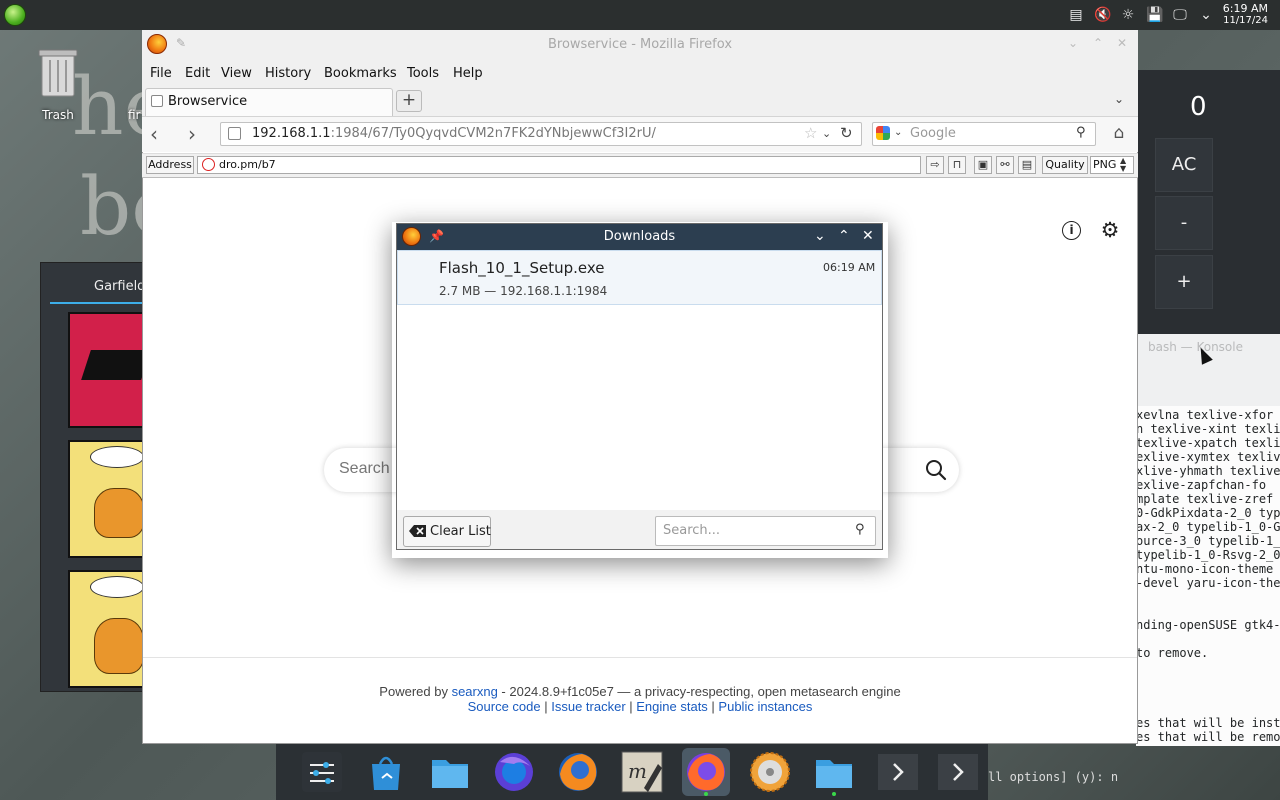  Describe the element at coordinates (1053, 777) in the screenshot. I see `terminal-prompt: ll options] (y): n` at that location.